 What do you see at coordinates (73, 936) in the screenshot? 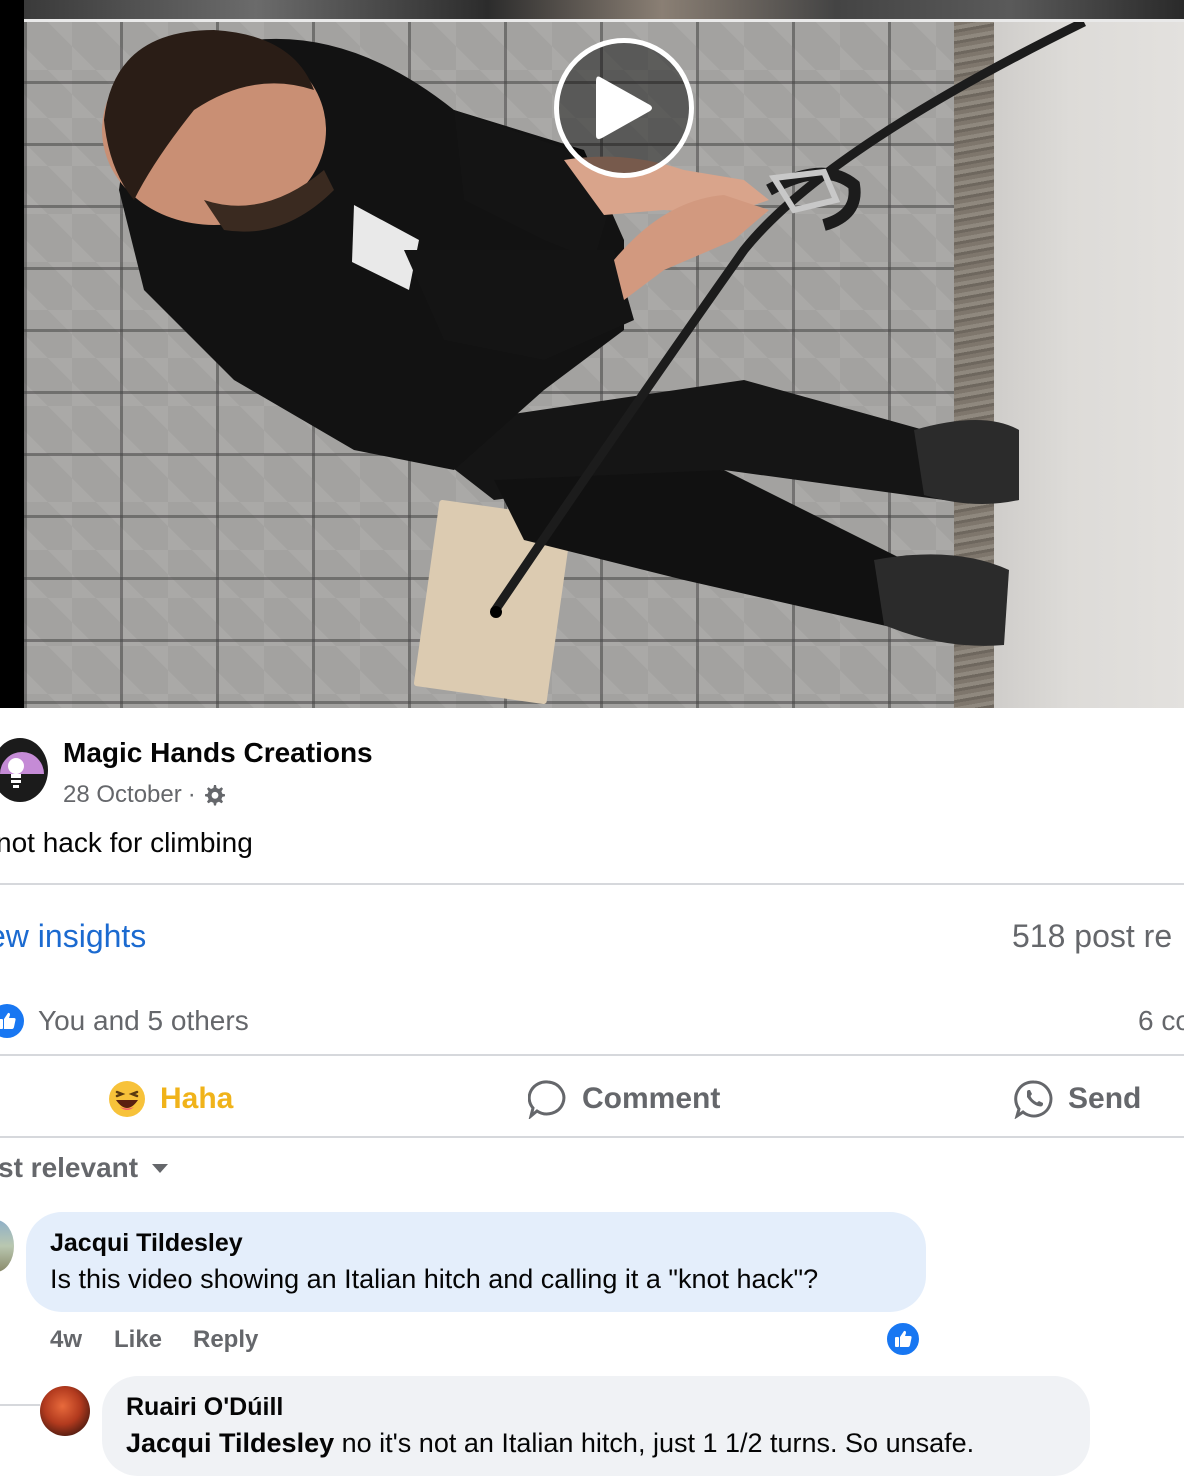
I see `view-insights-link: ew insights` at bounding box center [73, 936].